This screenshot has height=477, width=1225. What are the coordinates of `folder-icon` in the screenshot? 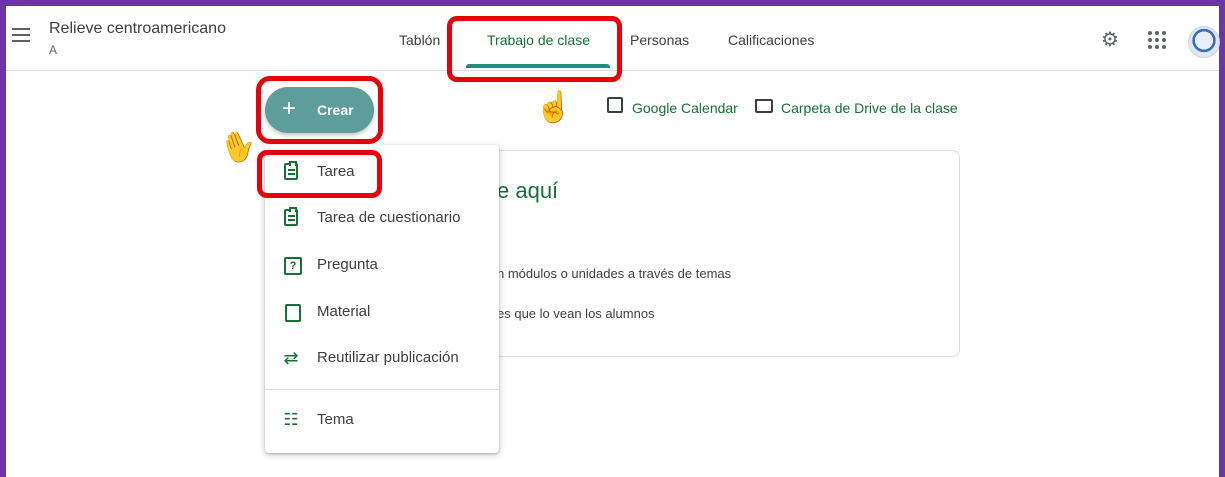 It's located at (764, 106).